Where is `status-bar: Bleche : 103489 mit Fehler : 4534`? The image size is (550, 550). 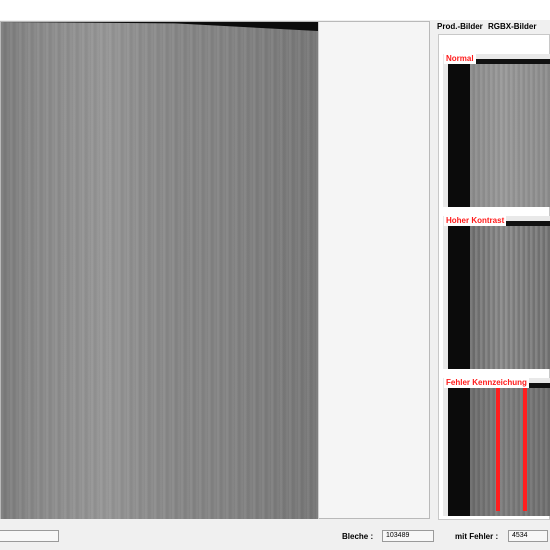
status-bar: Bleche : 103489 mit Fehler : 4534 is located at coordinates (275, 535).